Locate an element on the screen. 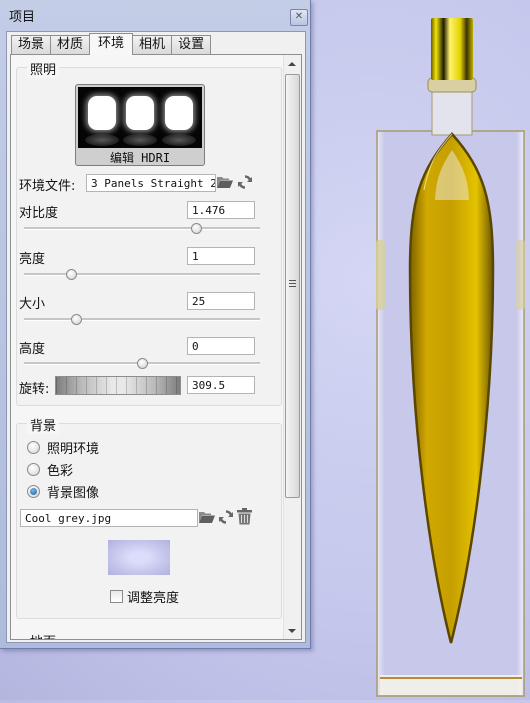 This screenshot has height=703, width=530. rotation-input: 309.5 is located at coordinates (221, 385).